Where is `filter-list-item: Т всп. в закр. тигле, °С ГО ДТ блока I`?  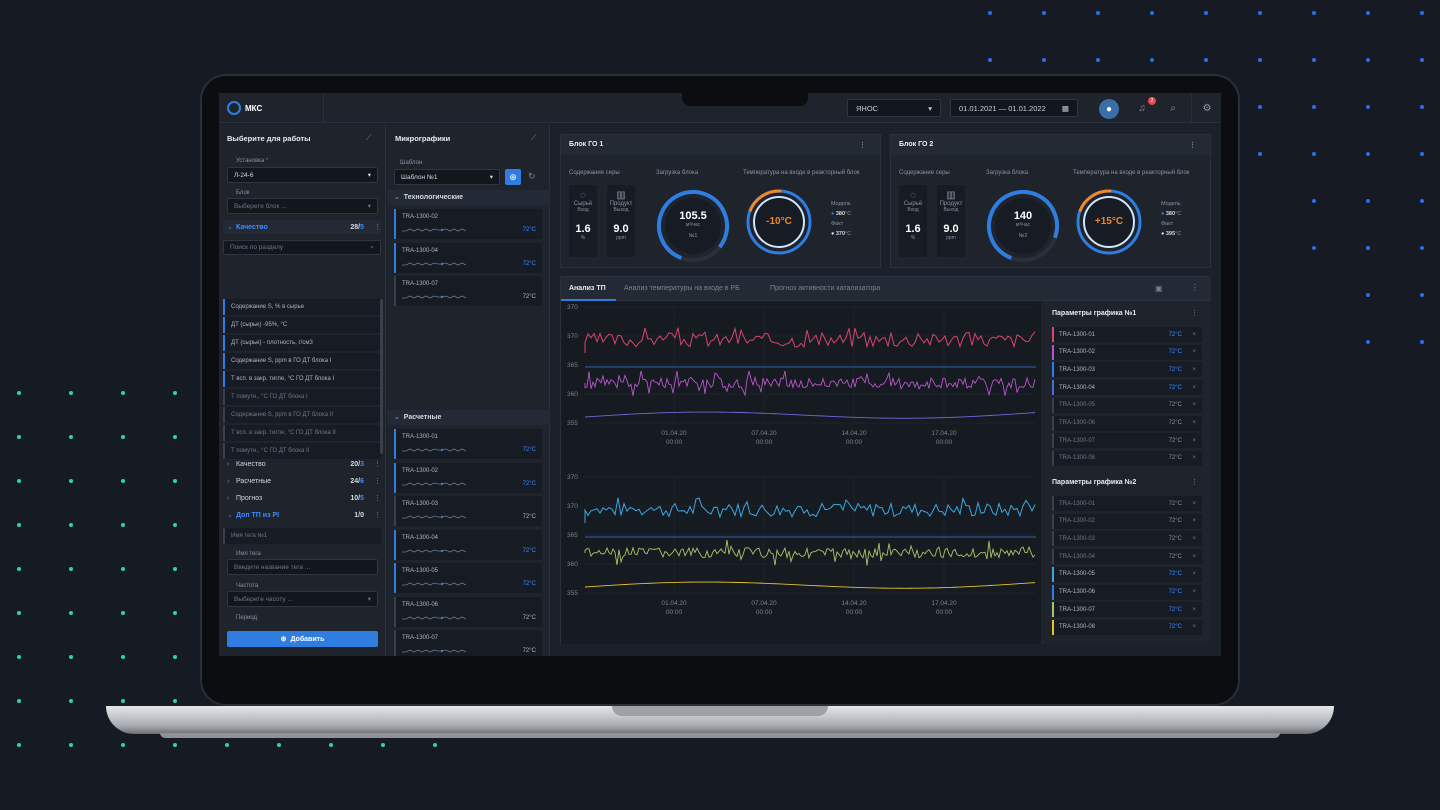 filter-list-item: Т всп. в закр. тигле, °С ГО ДТ блока I is located at coordinates (302, 379).